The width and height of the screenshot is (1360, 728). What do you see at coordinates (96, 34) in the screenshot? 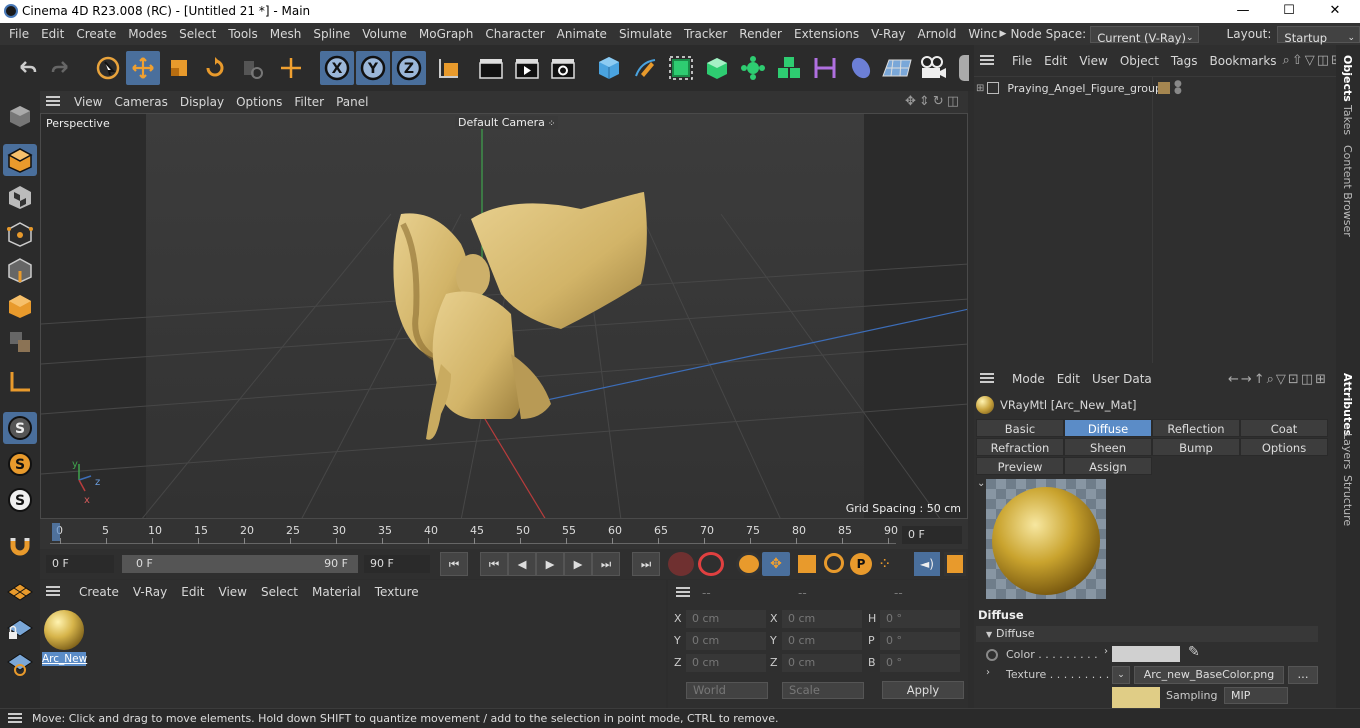
I see `menu-create: Create` at bounding box center [96, 34].